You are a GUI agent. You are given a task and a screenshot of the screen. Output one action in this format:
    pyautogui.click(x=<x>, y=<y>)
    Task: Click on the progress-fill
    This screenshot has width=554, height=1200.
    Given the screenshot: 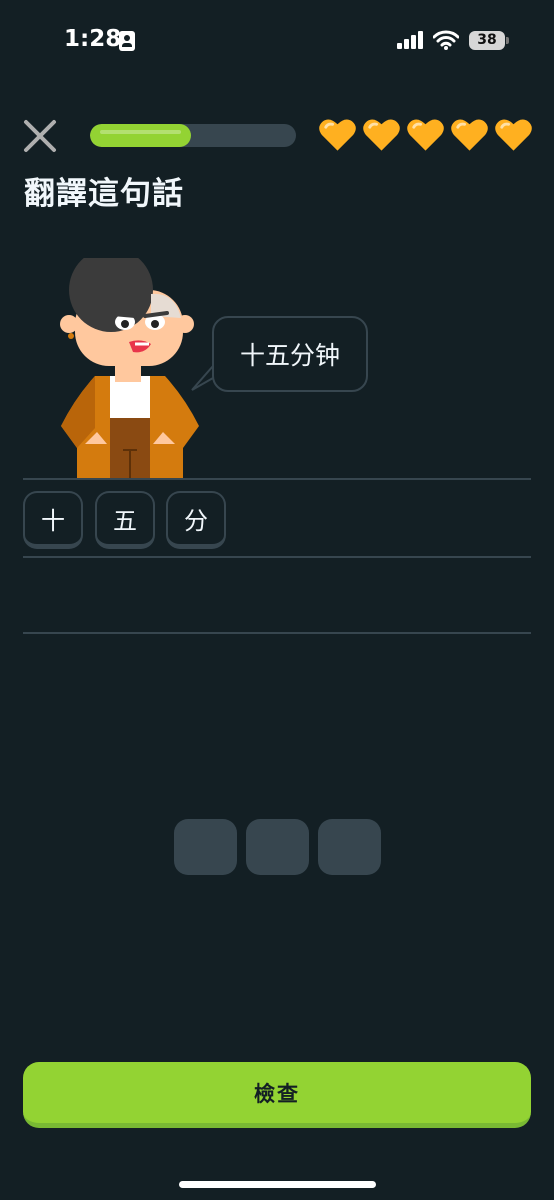 What is the action you would take?
    pyautogui.click(x=140, y=135)
    